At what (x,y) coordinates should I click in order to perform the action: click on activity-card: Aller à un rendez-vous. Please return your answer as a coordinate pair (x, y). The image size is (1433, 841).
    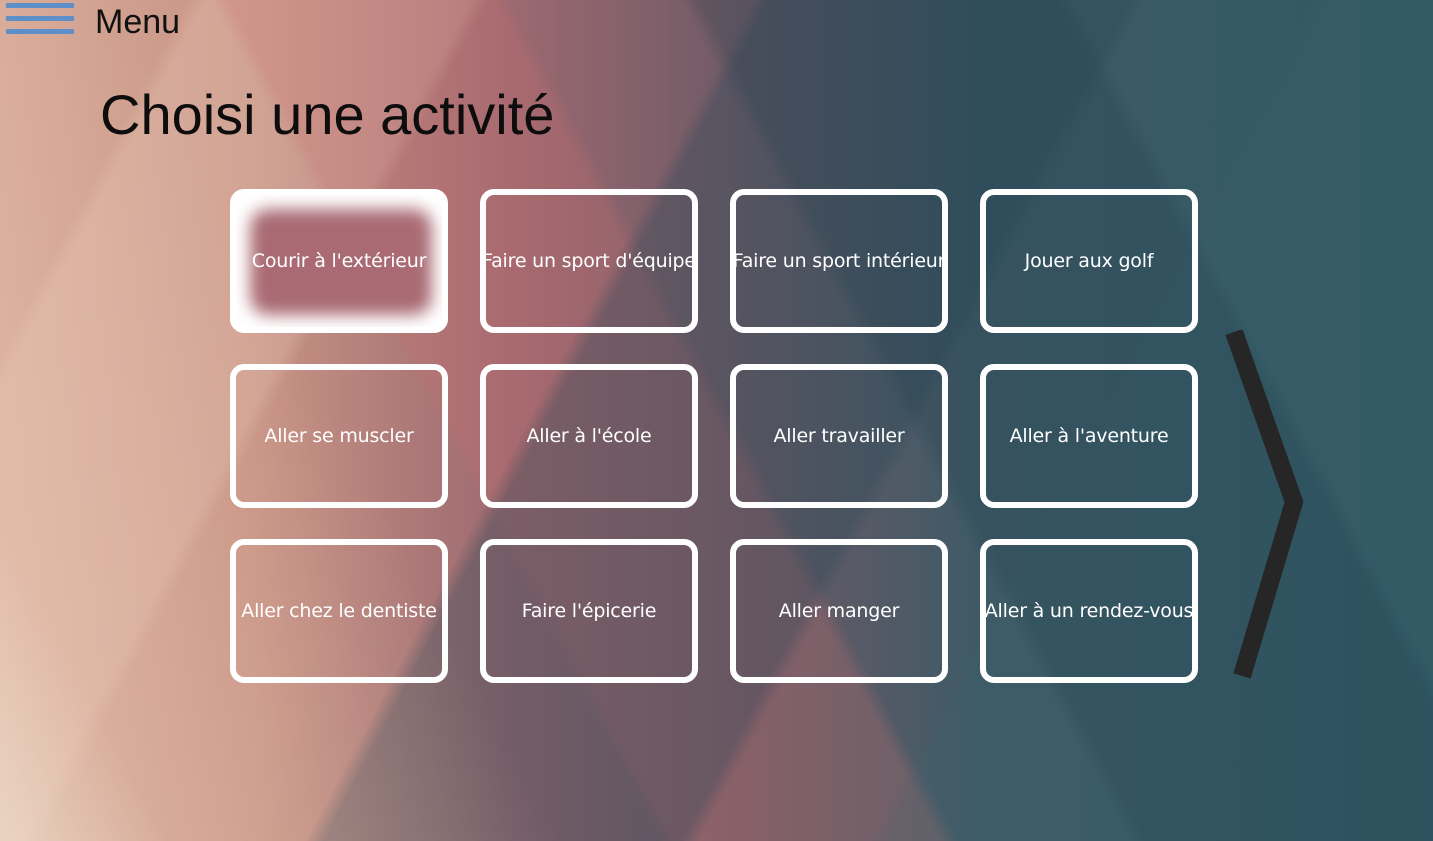
    Looking at the image, I should click on (1089, 611).